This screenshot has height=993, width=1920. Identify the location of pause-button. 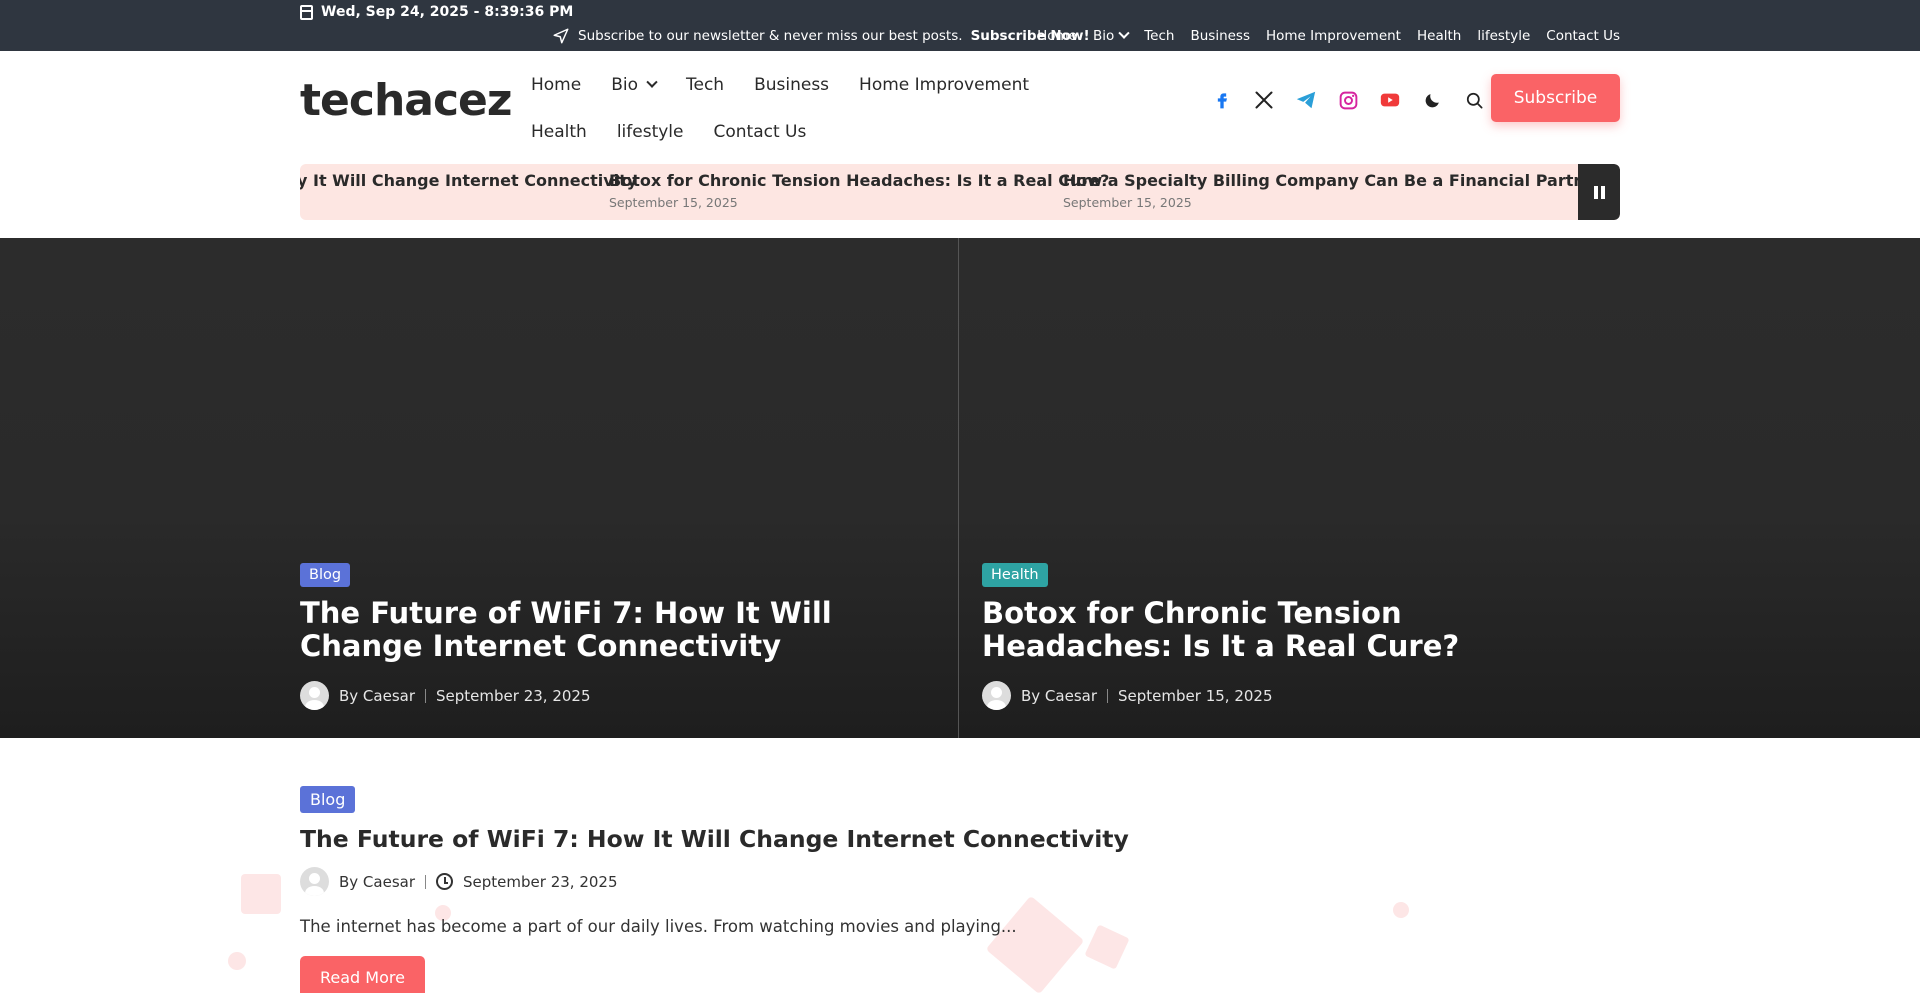
(1599, 192).